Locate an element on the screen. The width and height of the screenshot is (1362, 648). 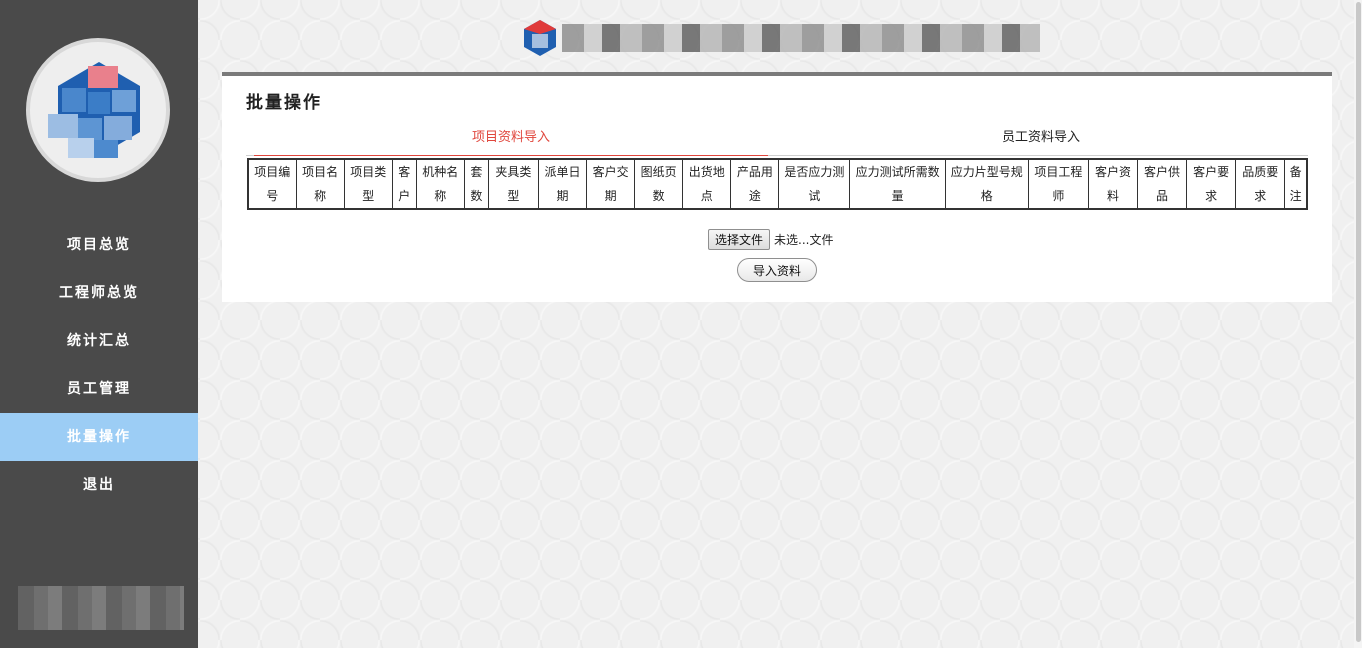
tab-project-import: 项目资料导入 is located at coordinates (511, 140).